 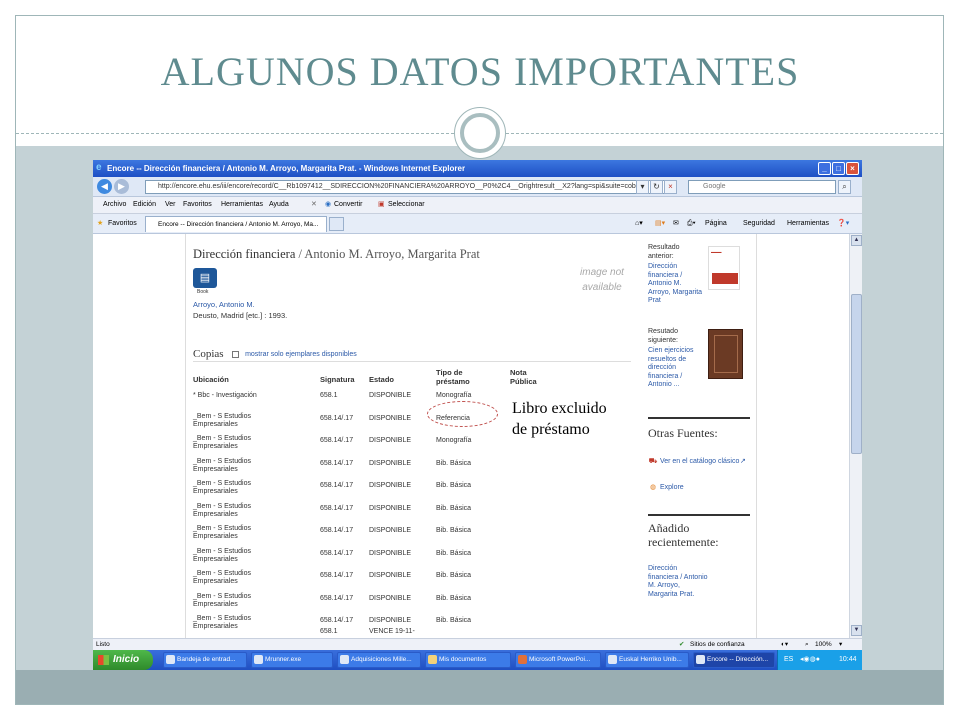 I want to click on table-row-partial: 658.1 VENCE 19-11-, so click(x=363, y=633).